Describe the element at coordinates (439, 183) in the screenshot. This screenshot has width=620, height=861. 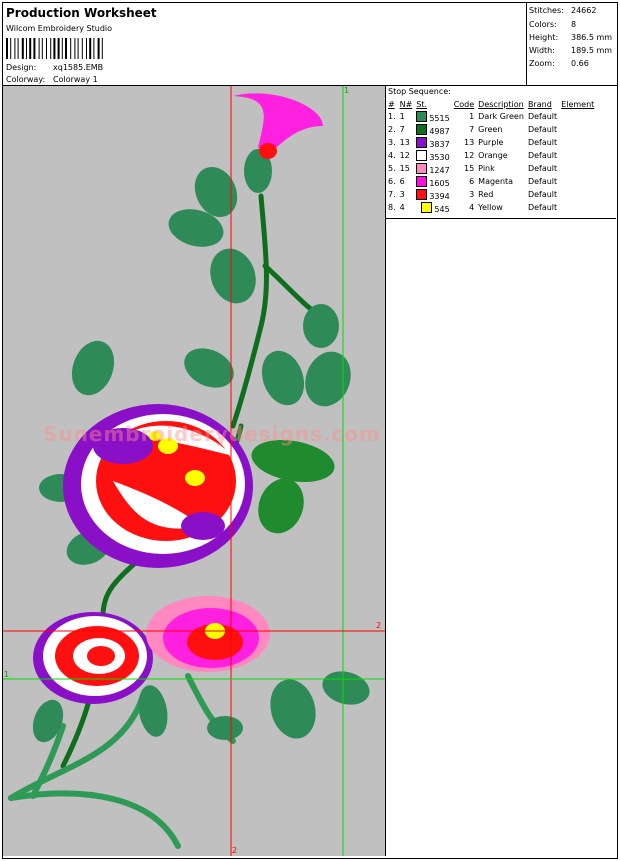
I see `stitch-count: 1605` at that location.